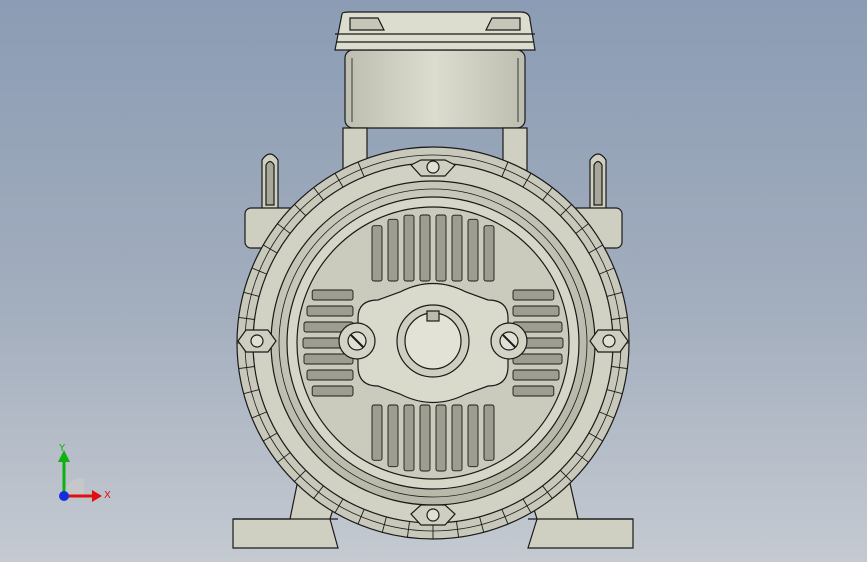 The width and height of the screenshot is (867, 562). Describe the element at coordinates (107, 495) in the screenshot. I see `triad-x-label: X` at that location.